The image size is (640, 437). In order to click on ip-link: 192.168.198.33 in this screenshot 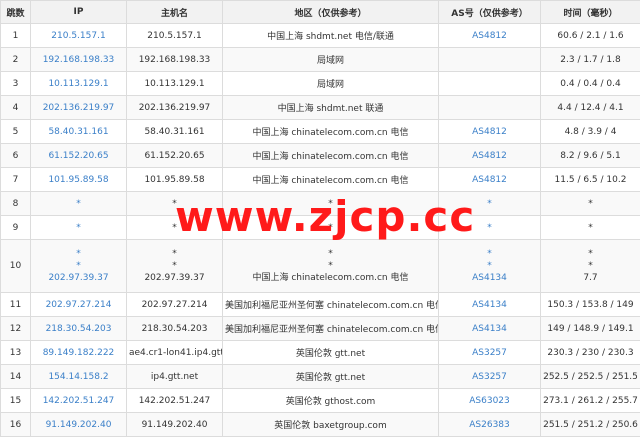, I will do `click(79, 60)`.